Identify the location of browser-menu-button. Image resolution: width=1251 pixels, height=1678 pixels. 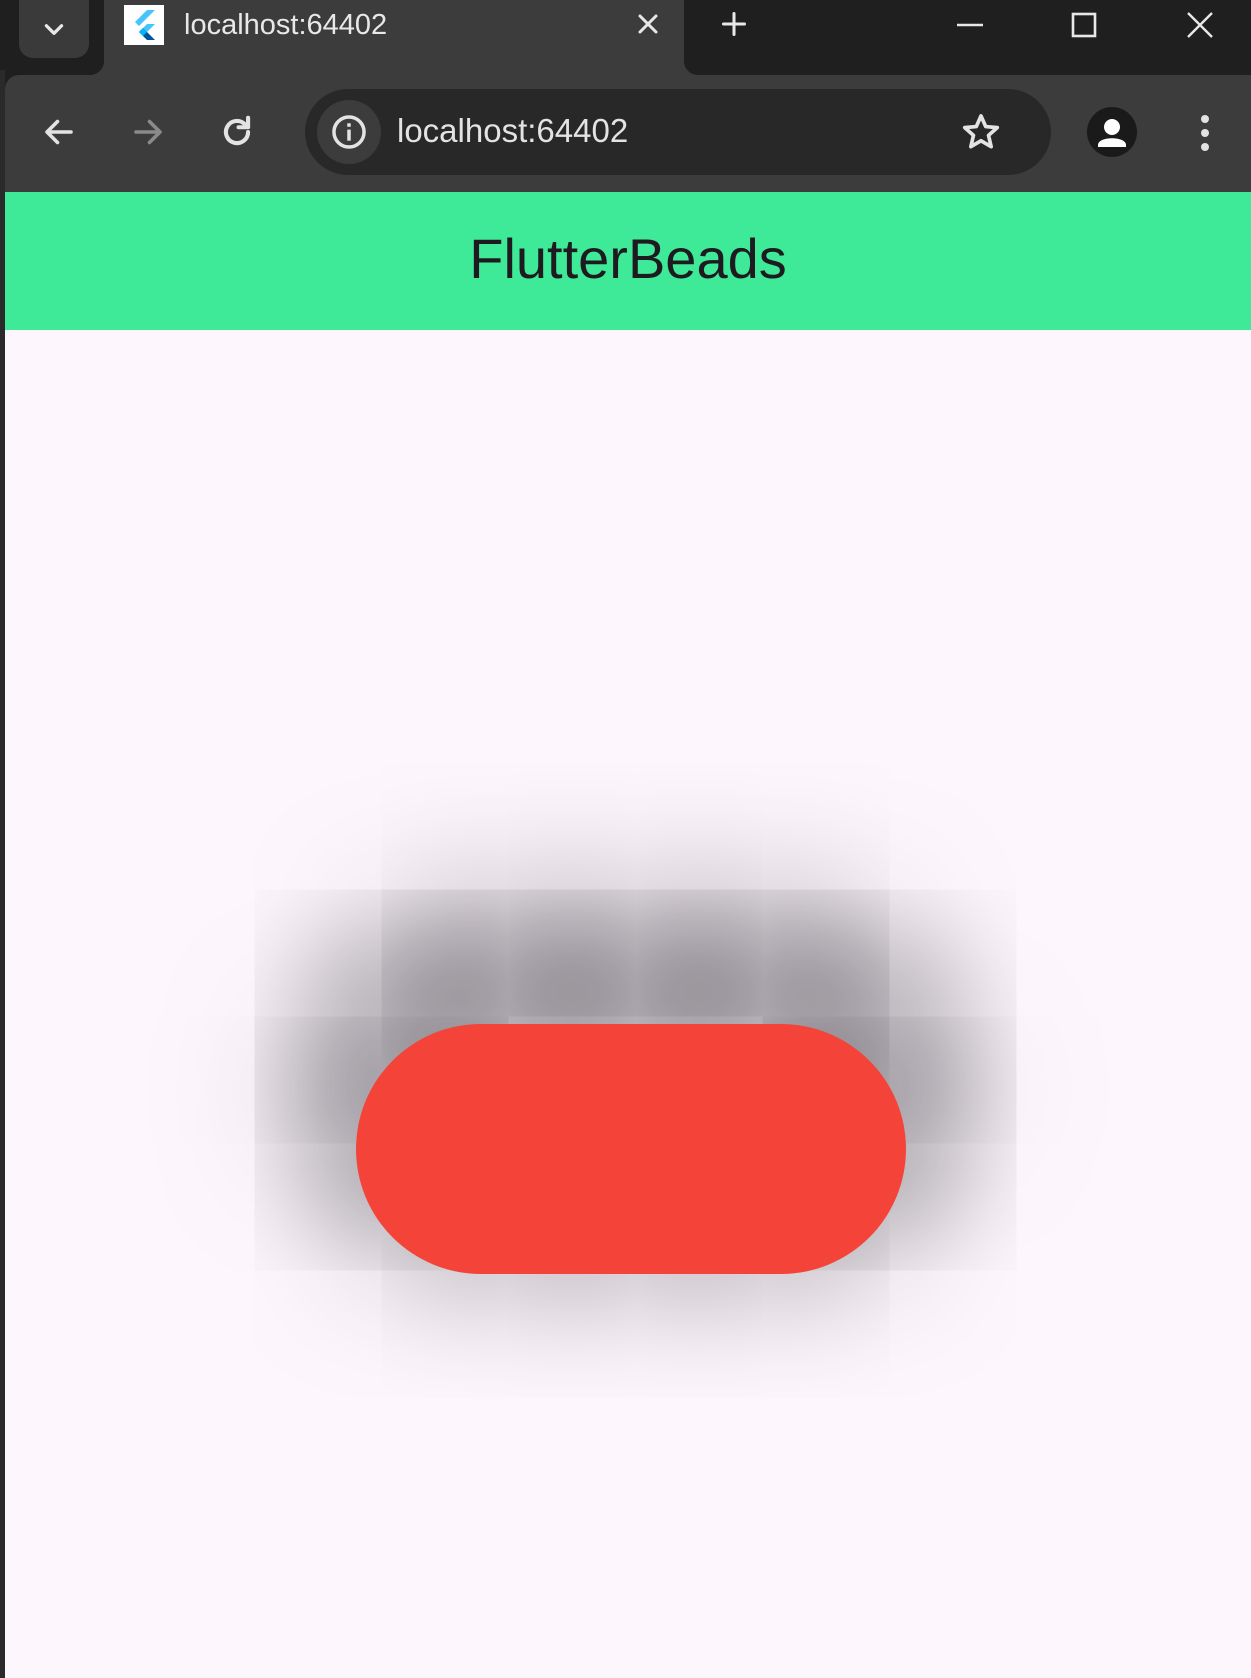
(1205, 133).